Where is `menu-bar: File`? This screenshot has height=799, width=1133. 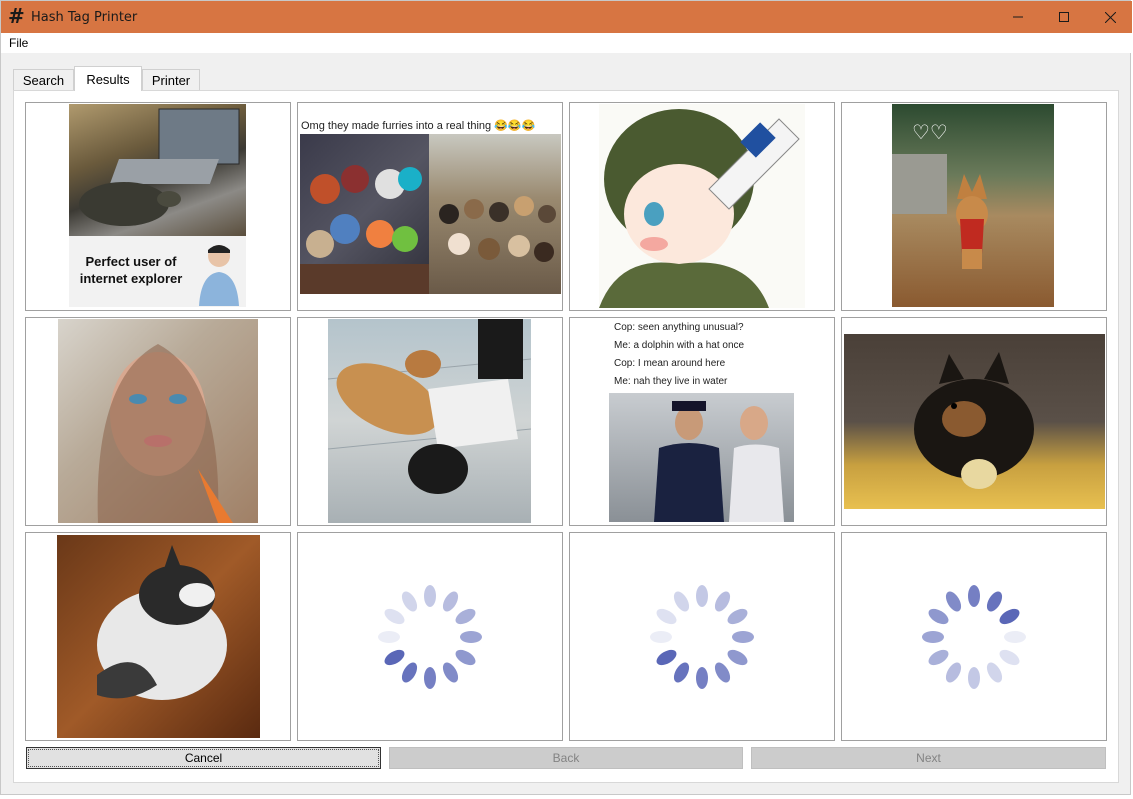
menu-bar: File is located at coordinates (566, 43).